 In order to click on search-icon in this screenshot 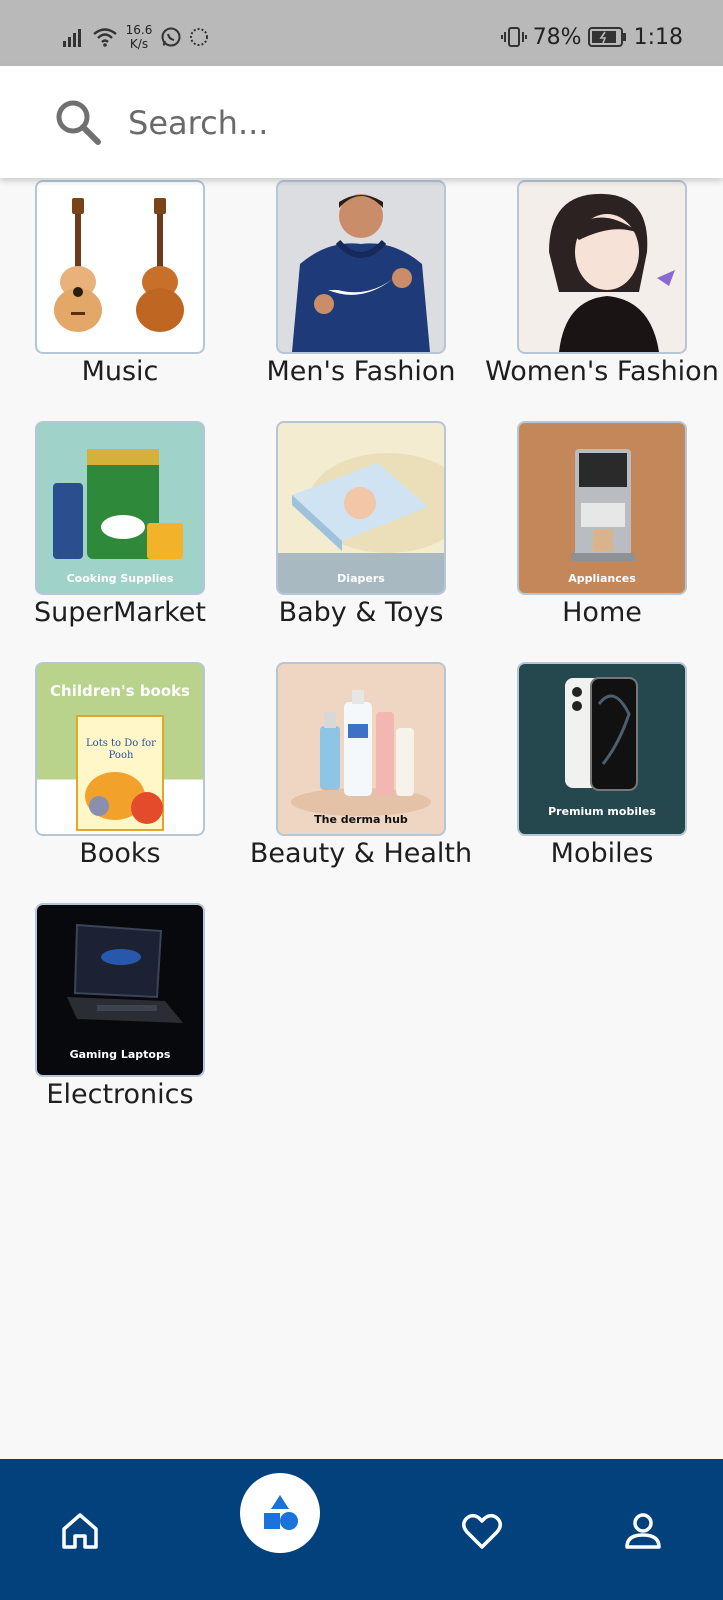, I will do `click(78, 122)`.